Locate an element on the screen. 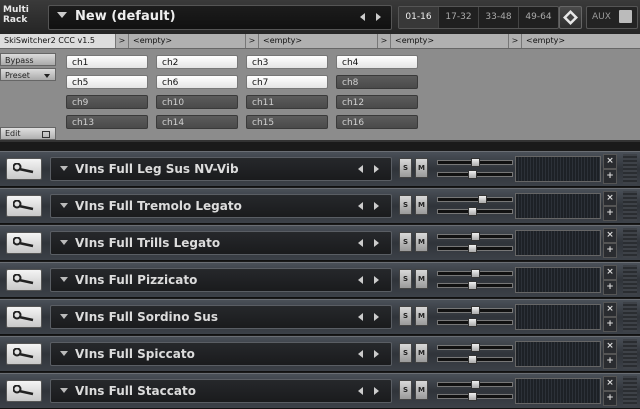 This screenshot has height=409, width=640. channel-button-ch10: ch10 is located at coordinates (197, 102).